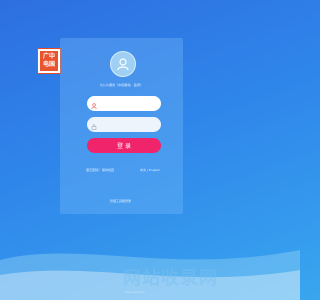 The image size is (320, 300). What do you see at coordinates (150, 170) in the screenshot?
I see `language-switch-link: 中文 | English` at bounding box center [150, 170].